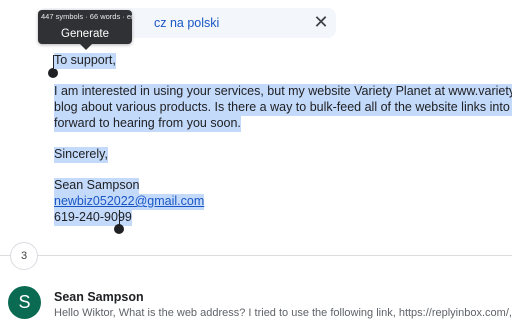  I want to click on selection-start-handle, so click(53, 73).